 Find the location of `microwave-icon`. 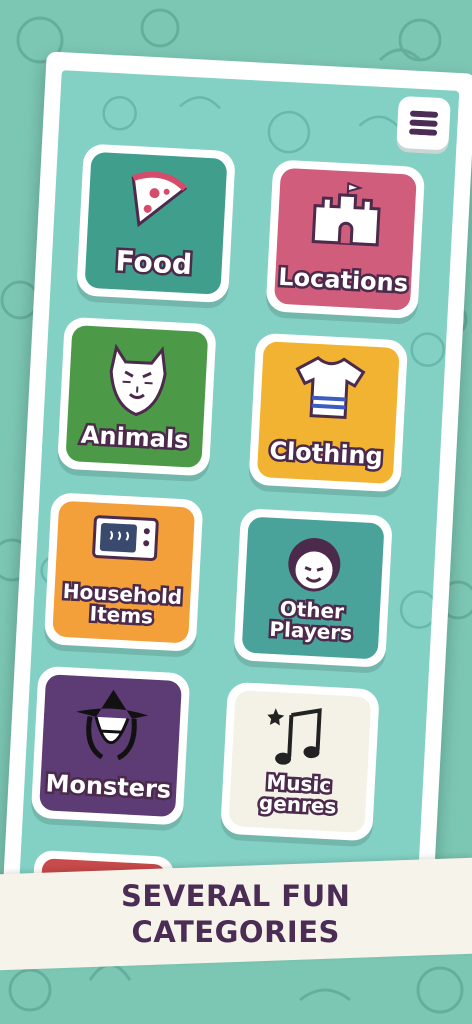

microwave-icon is located at coordinates (125, 540).